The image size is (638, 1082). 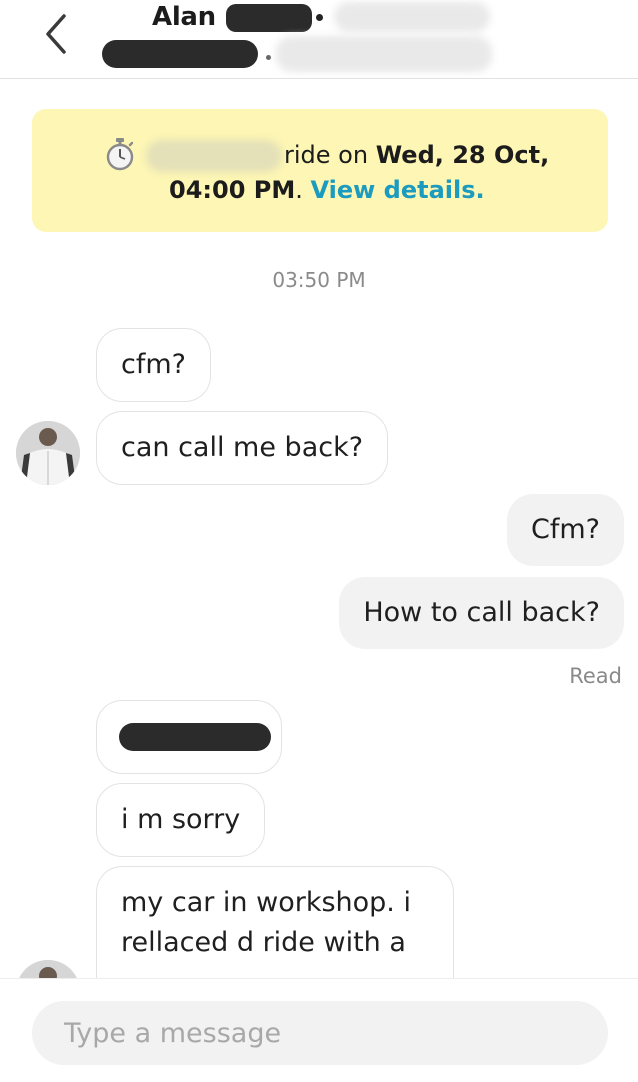 I want to click on banner-date: Wed, 28 Oct,, so click(x=462, y=155).